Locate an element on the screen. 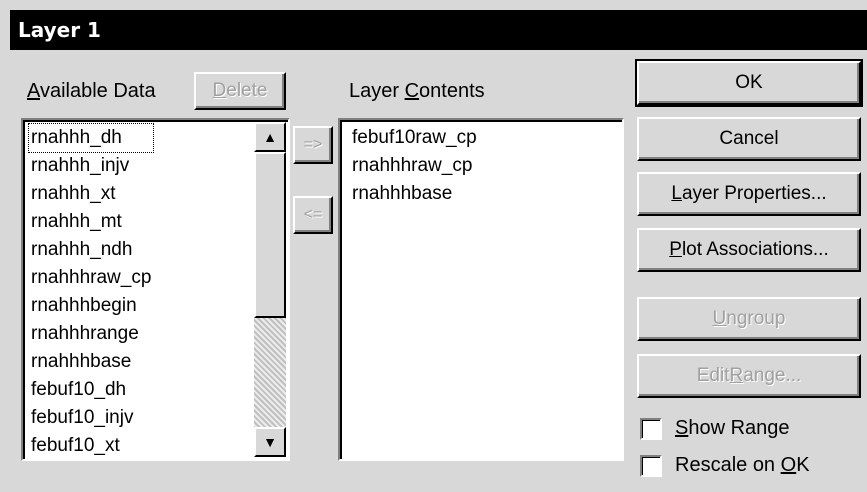 This screenshot has height=492, width=867. list-item: rnahhhrange is located at coordinates (91, 334).